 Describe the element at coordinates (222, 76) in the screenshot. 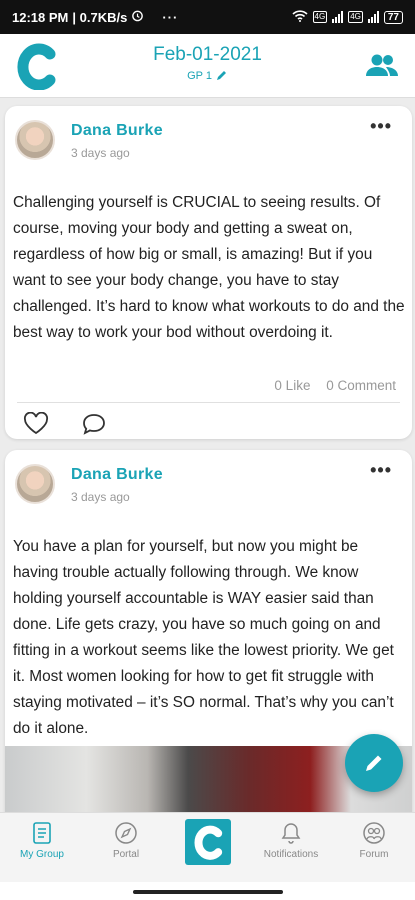

I see `edit-pencil-icon` at that location.